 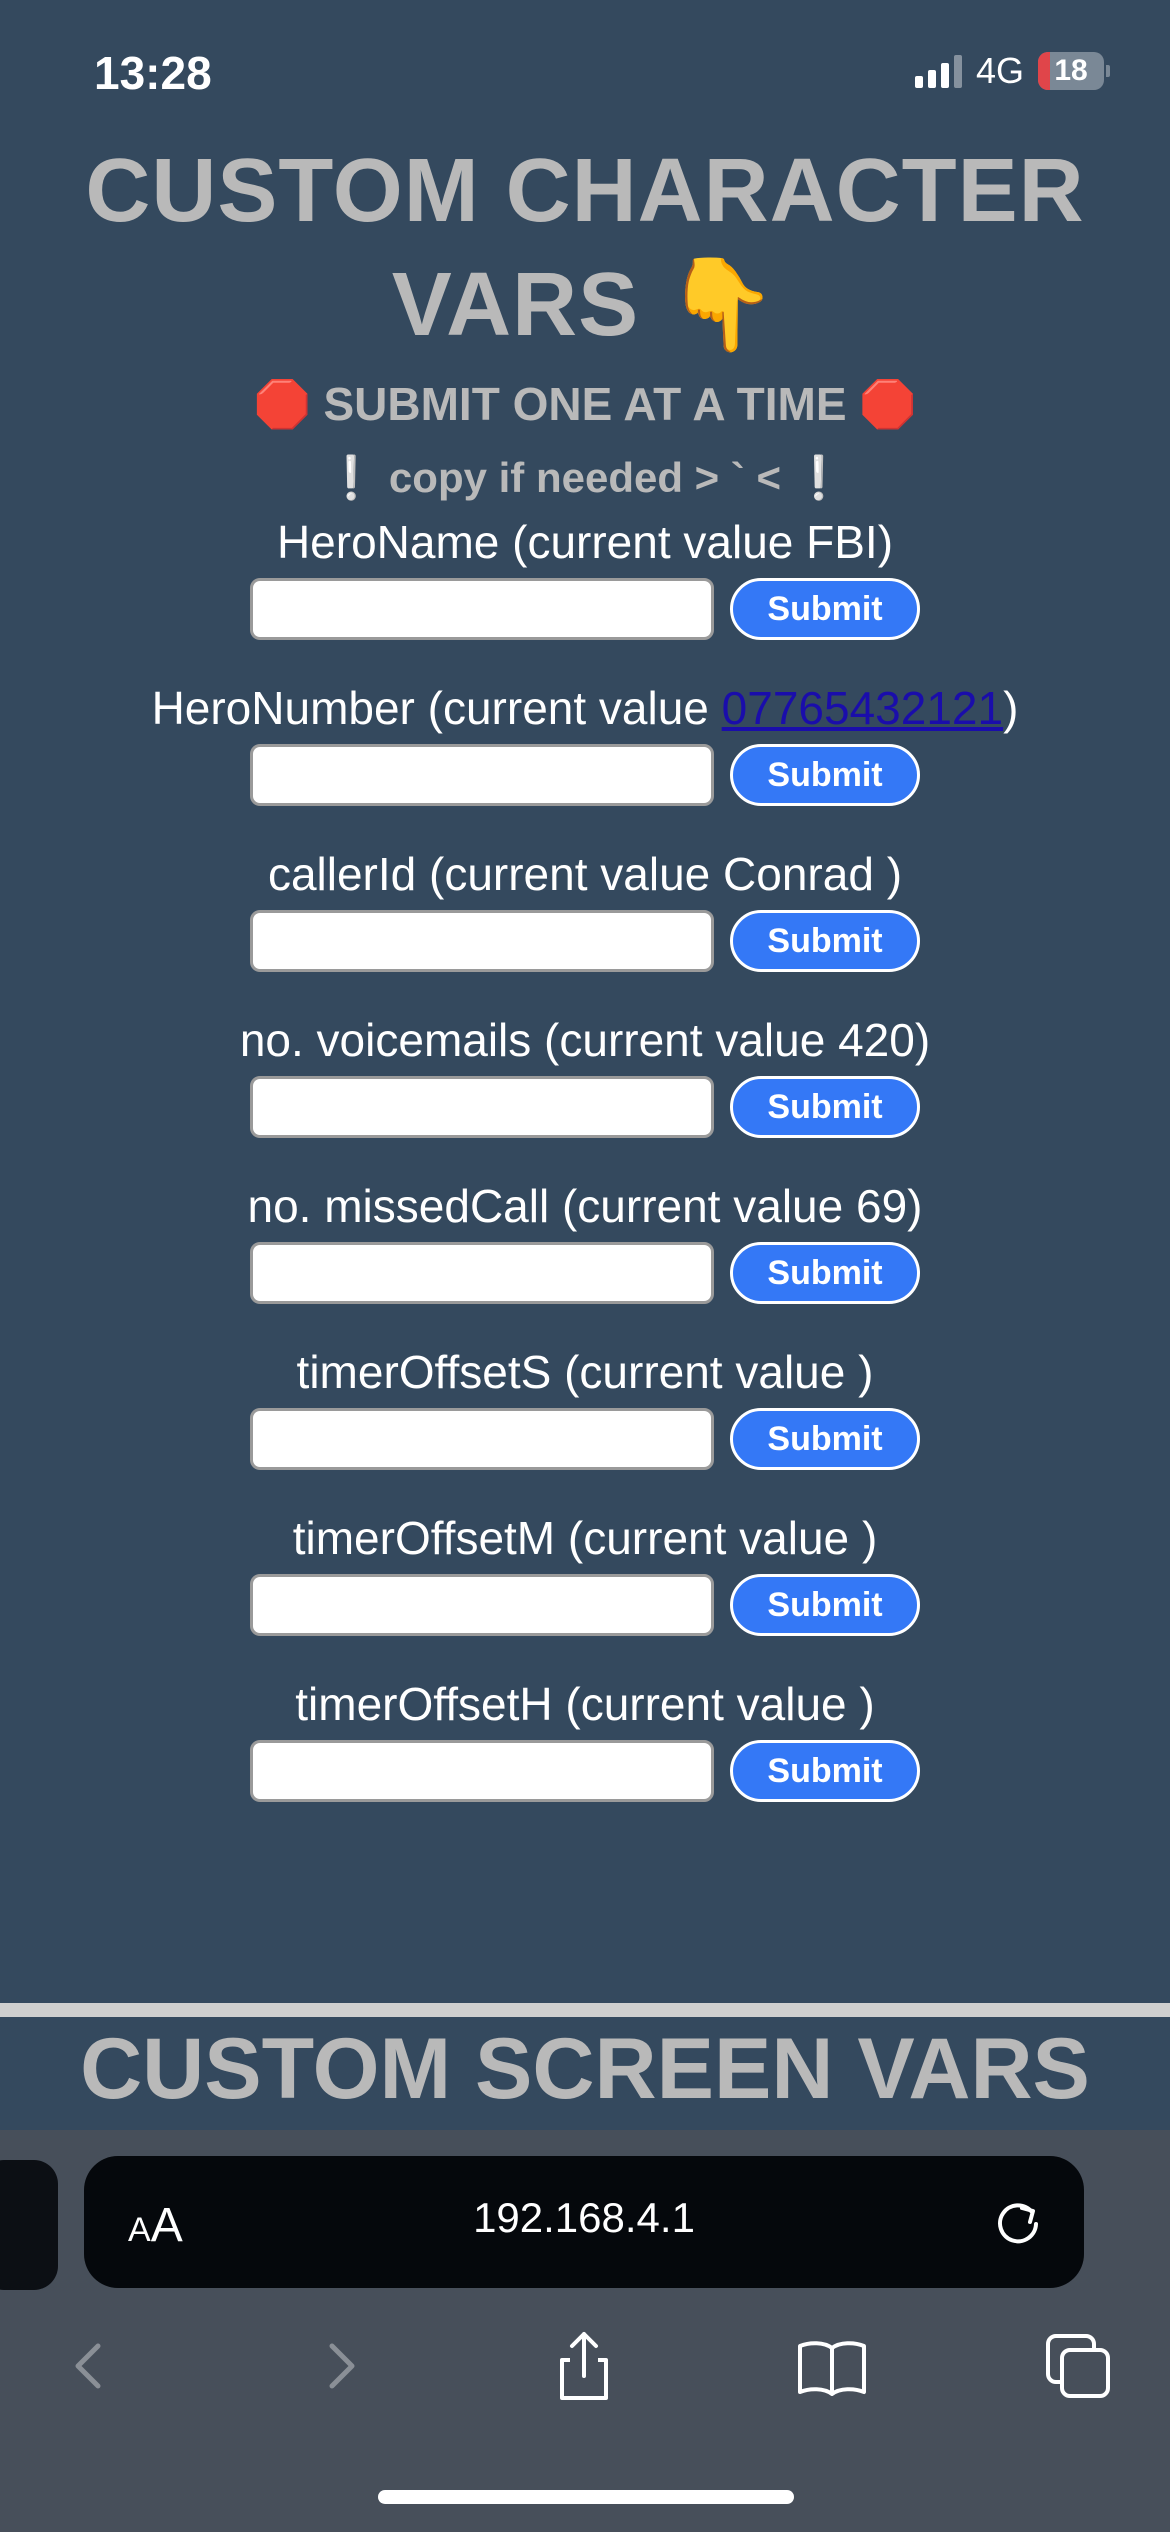 What do you see at coordinates (482, 1605) in the screenshot?
I see `timeroffsetm-input` at bounding box center [482, 1605].